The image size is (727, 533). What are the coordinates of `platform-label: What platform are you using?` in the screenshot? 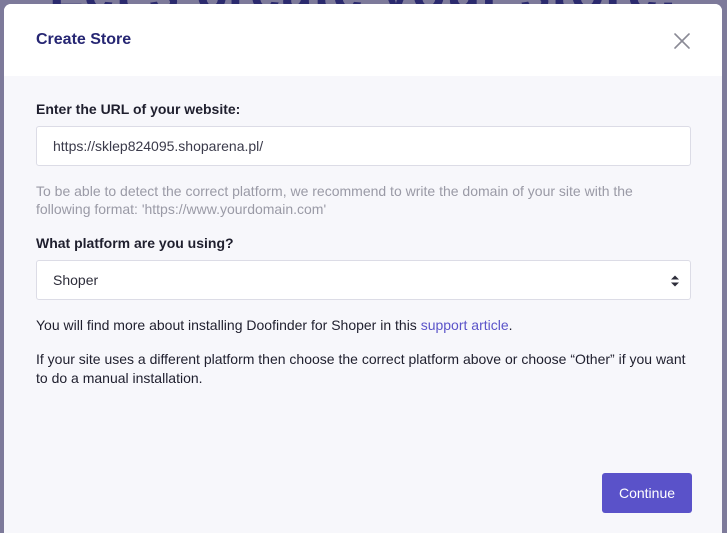 It's located at (135, 243).